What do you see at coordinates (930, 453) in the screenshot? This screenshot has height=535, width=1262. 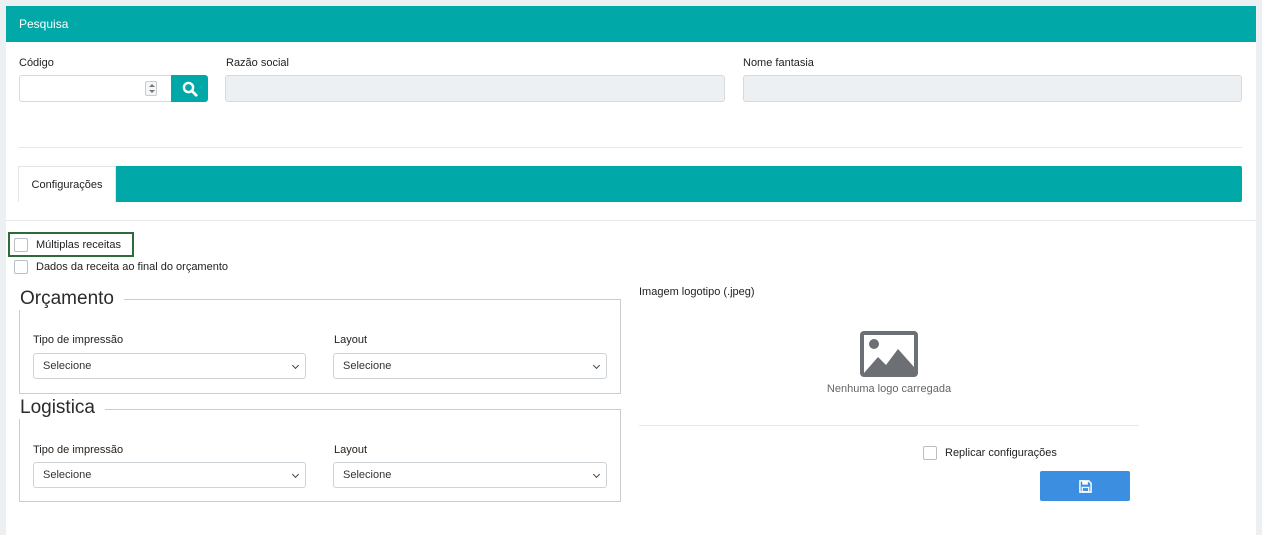 I see `replicar-checkbox` at bounding box center [930, 453].